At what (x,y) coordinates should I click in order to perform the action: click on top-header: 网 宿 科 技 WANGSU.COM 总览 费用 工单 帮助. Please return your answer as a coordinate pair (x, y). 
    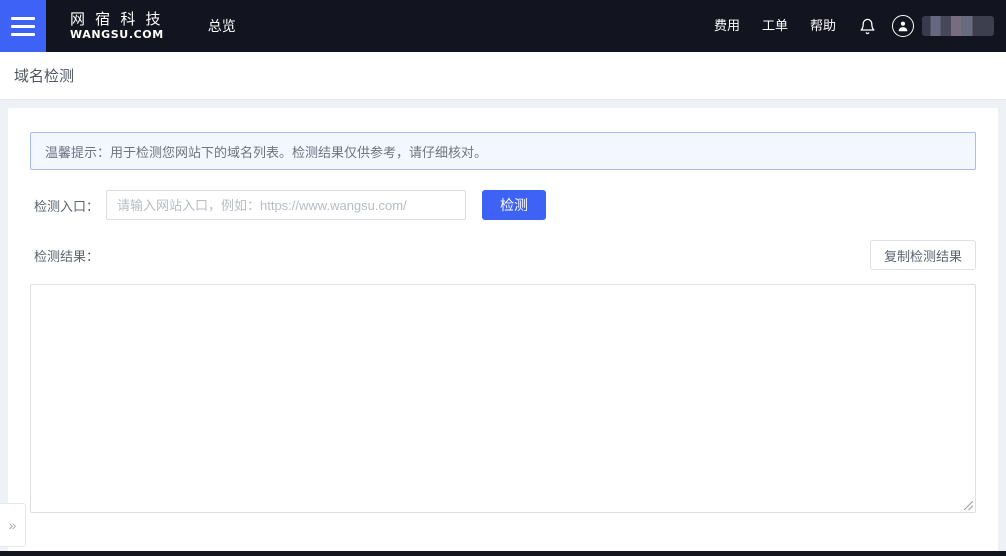
    Looking at the image, I should click on (503, 26).